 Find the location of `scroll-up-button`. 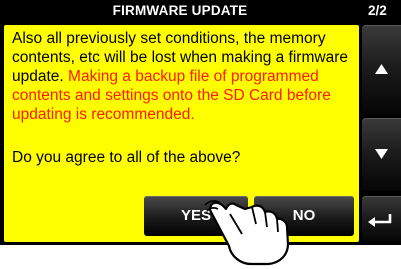

scroll-up-button is located at coordinates (381, 70).